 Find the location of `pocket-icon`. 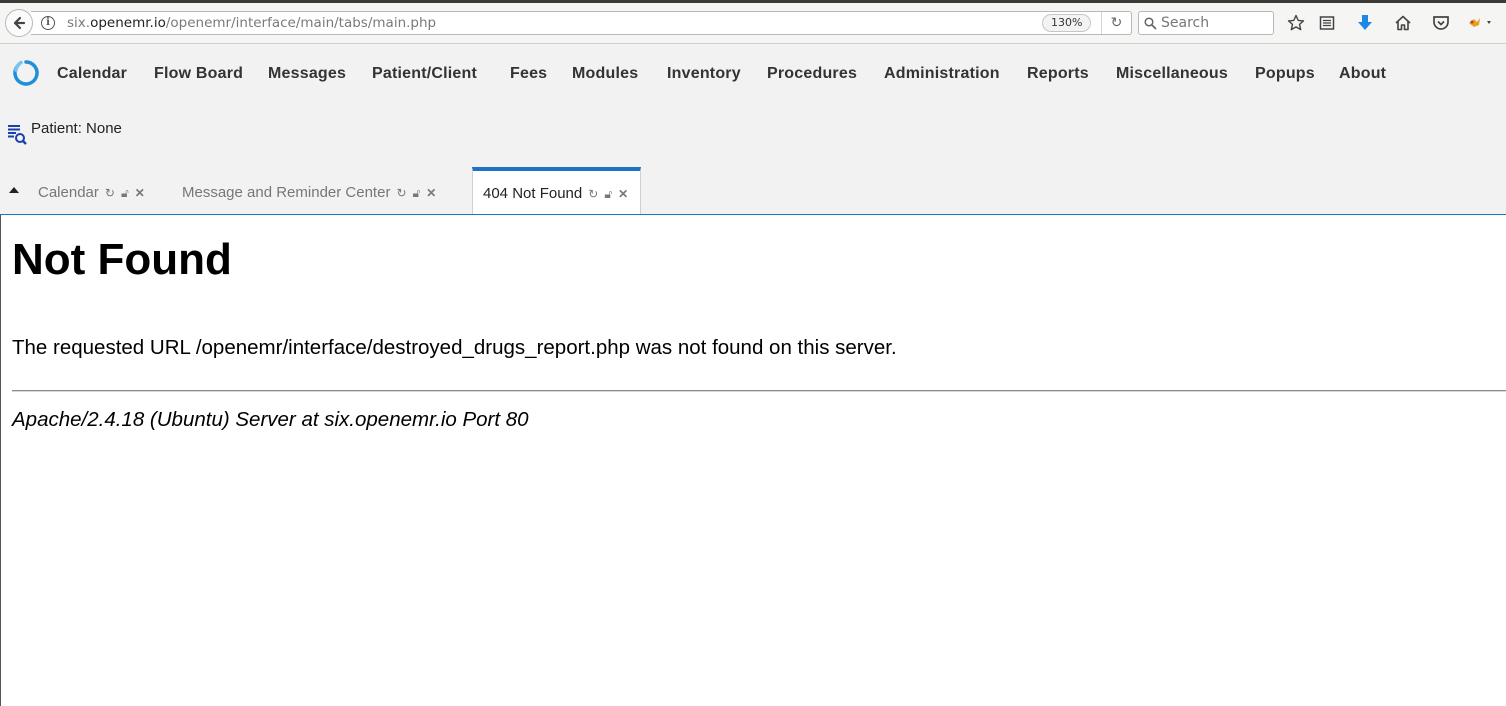

pocket-icon is located at coordinates (1441, 23).